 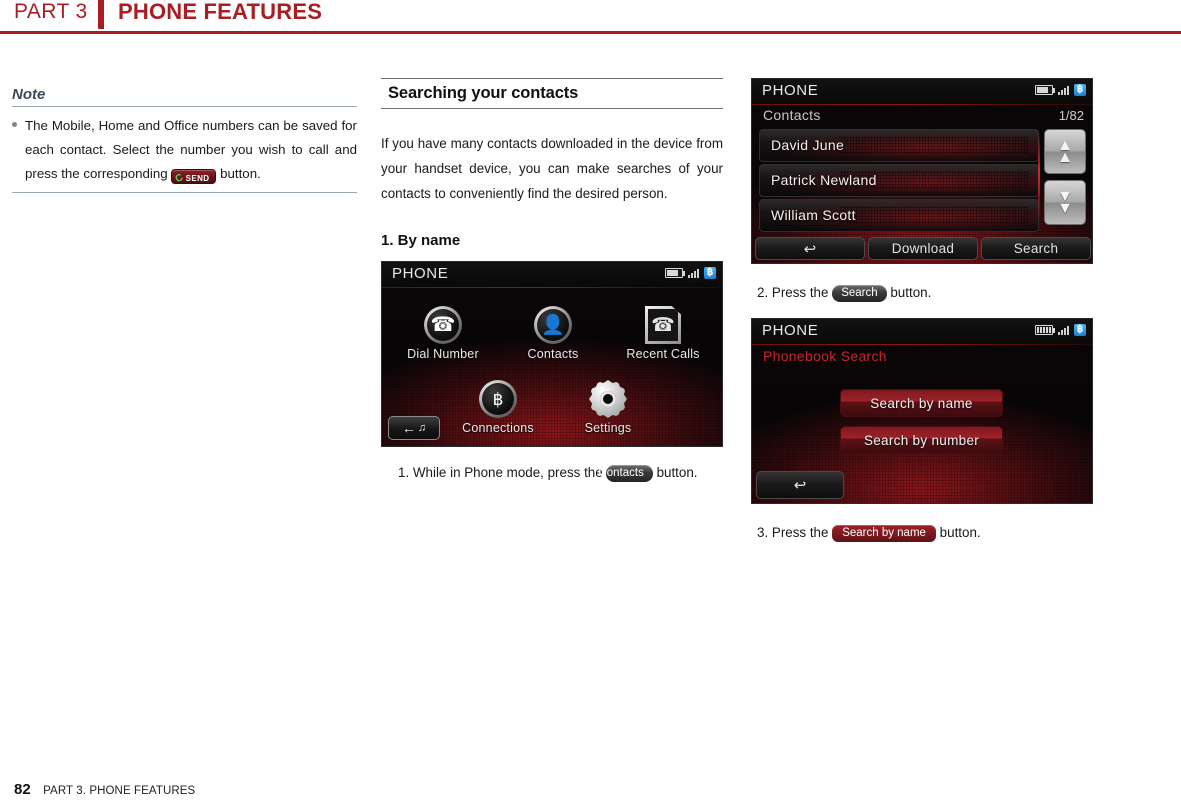 I want to click on topbar-rule, so click(x=922, y=344).